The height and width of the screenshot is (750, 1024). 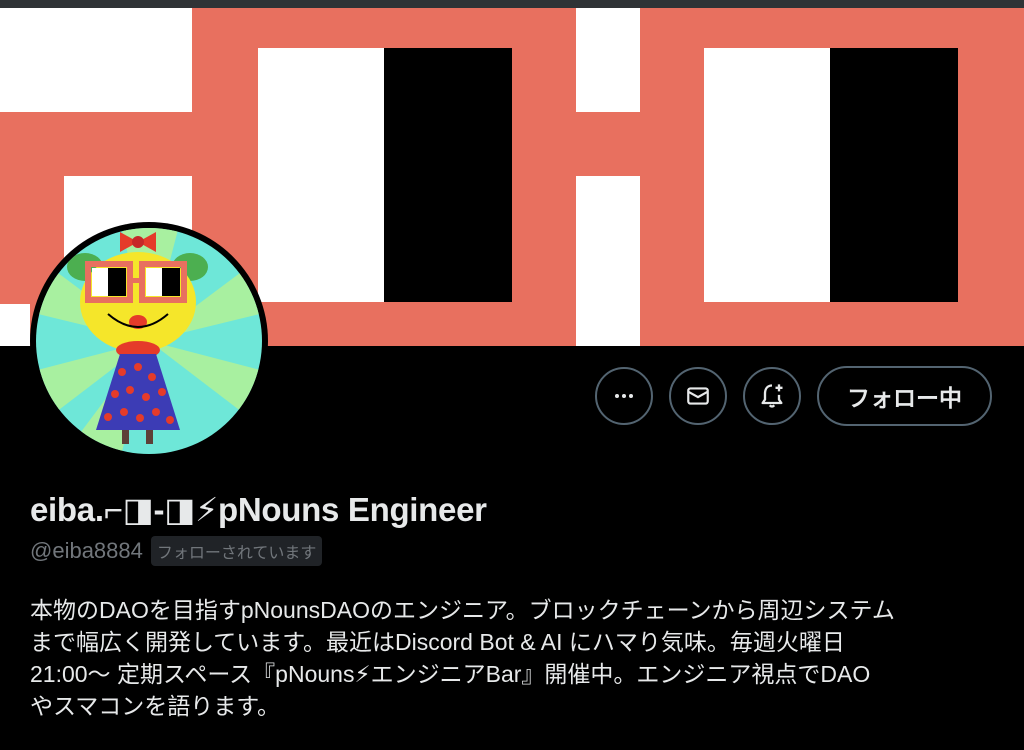 I want to click on notifications-button, so click(x=772, y=396).